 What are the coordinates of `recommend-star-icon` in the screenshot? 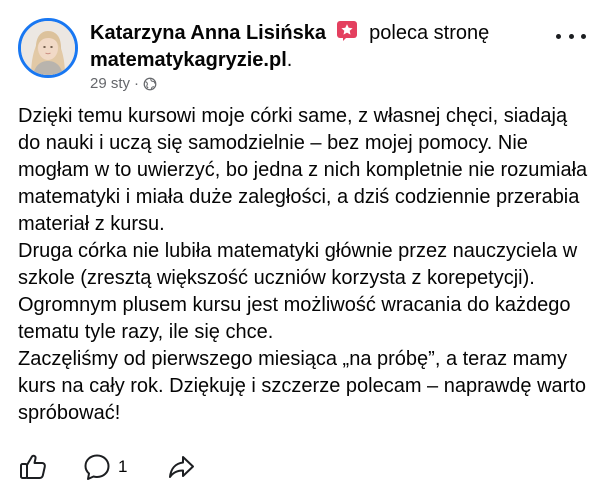 It's located at (346, 31).